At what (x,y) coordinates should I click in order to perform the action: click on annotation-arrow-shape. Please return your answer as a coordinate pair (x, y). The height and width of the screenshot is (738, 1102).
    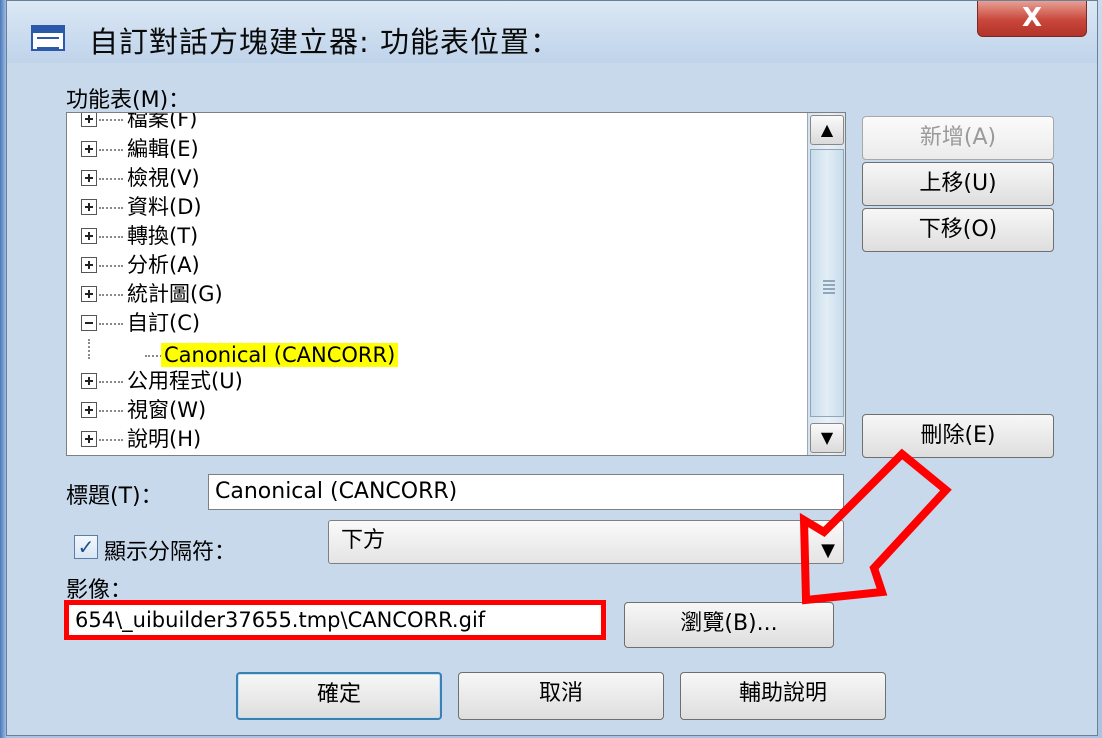
    Looking at the image, I should click on (875, 526).